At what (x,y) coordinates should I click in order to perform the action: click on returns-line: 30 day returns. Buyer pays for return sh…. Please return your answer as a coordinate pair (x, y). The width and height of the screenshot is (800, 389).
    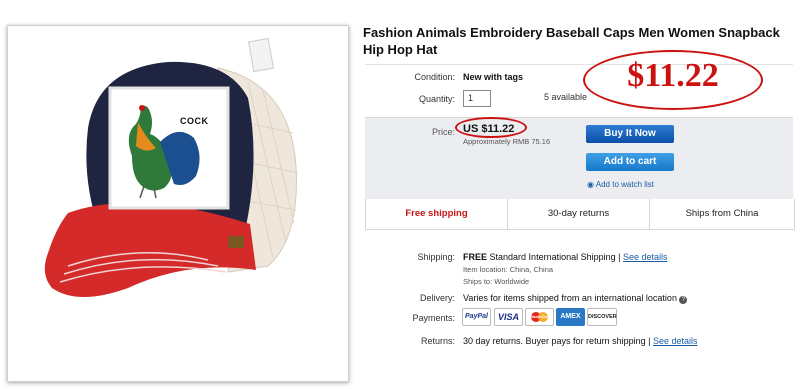
    Looking at the image, I should click on (580, 341).